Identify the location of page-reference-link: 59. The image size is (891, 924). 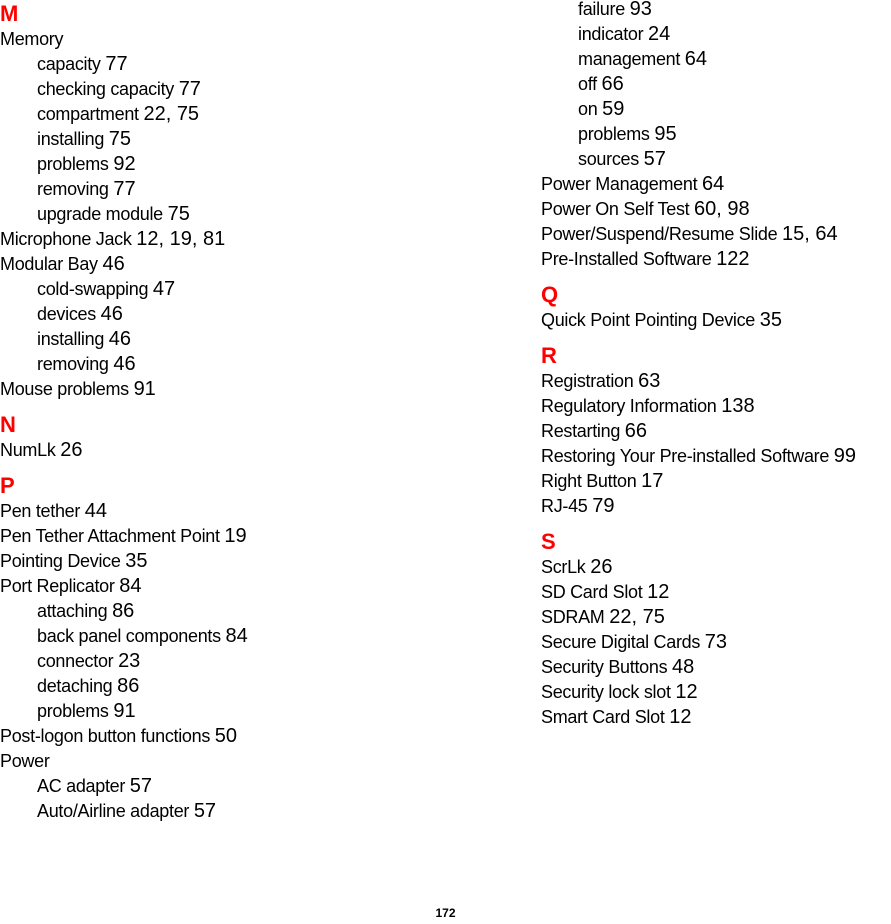
(613, 109).